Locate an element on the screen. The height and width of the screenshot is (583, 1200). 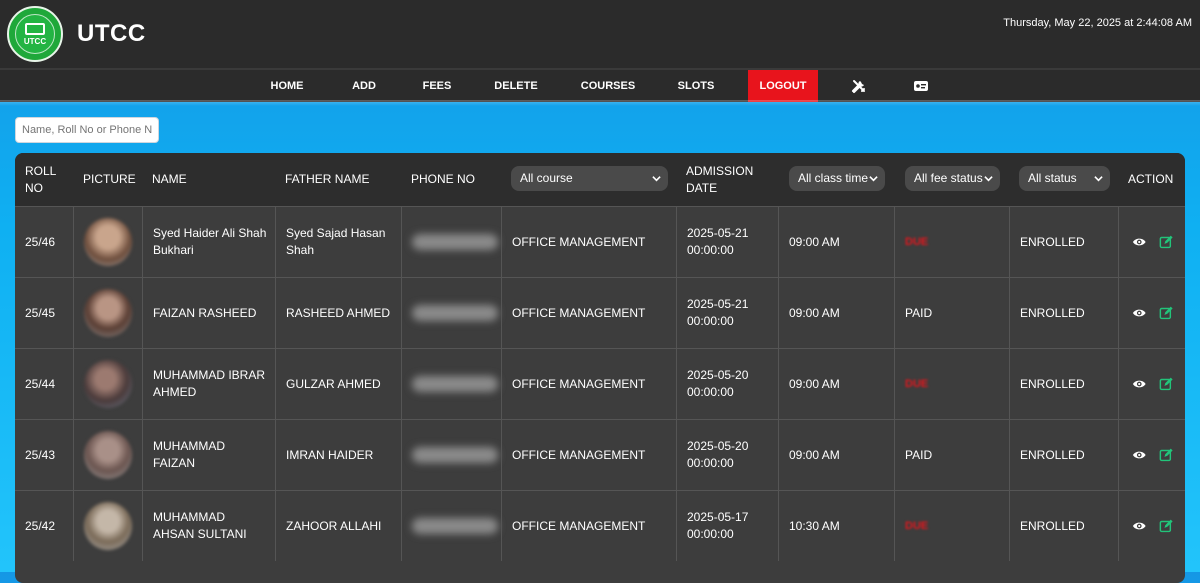
course-filter-select: All course is located at coordinates (589, 178).